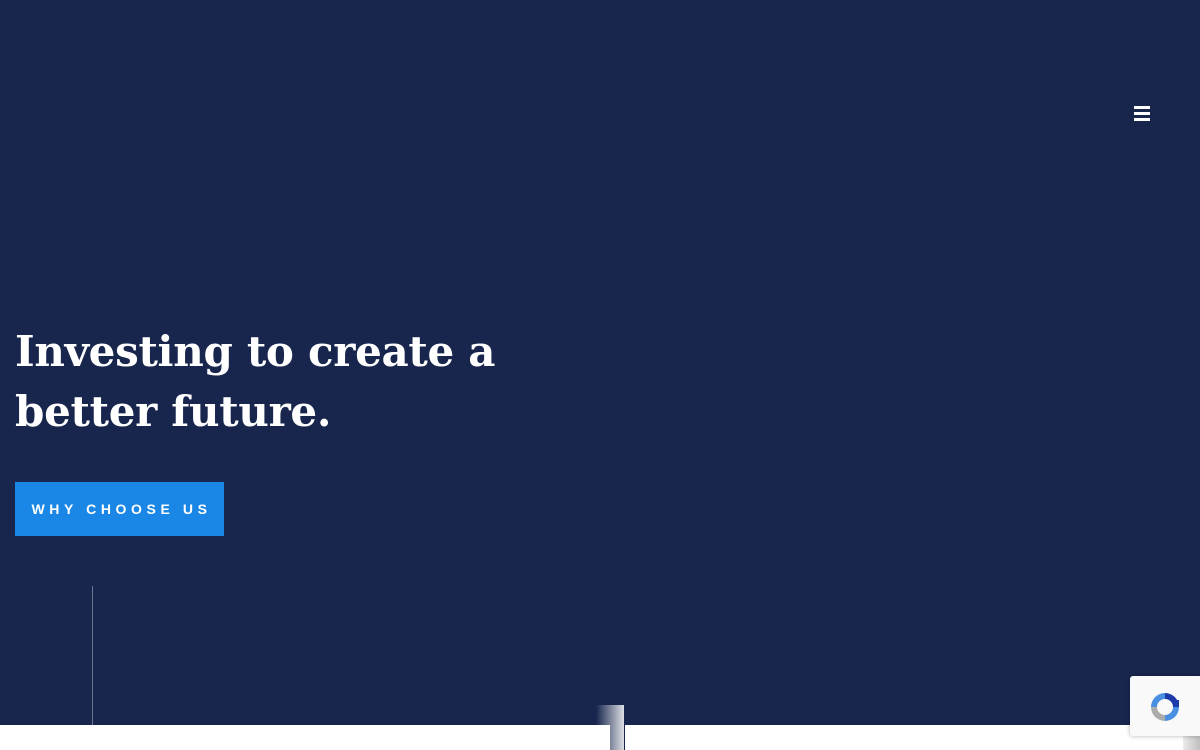 The width and height of the screenshot is (1200, 750). Describe the element at coordinates (912, 737) in the screenshot. I see `content-panel-right` at that location.